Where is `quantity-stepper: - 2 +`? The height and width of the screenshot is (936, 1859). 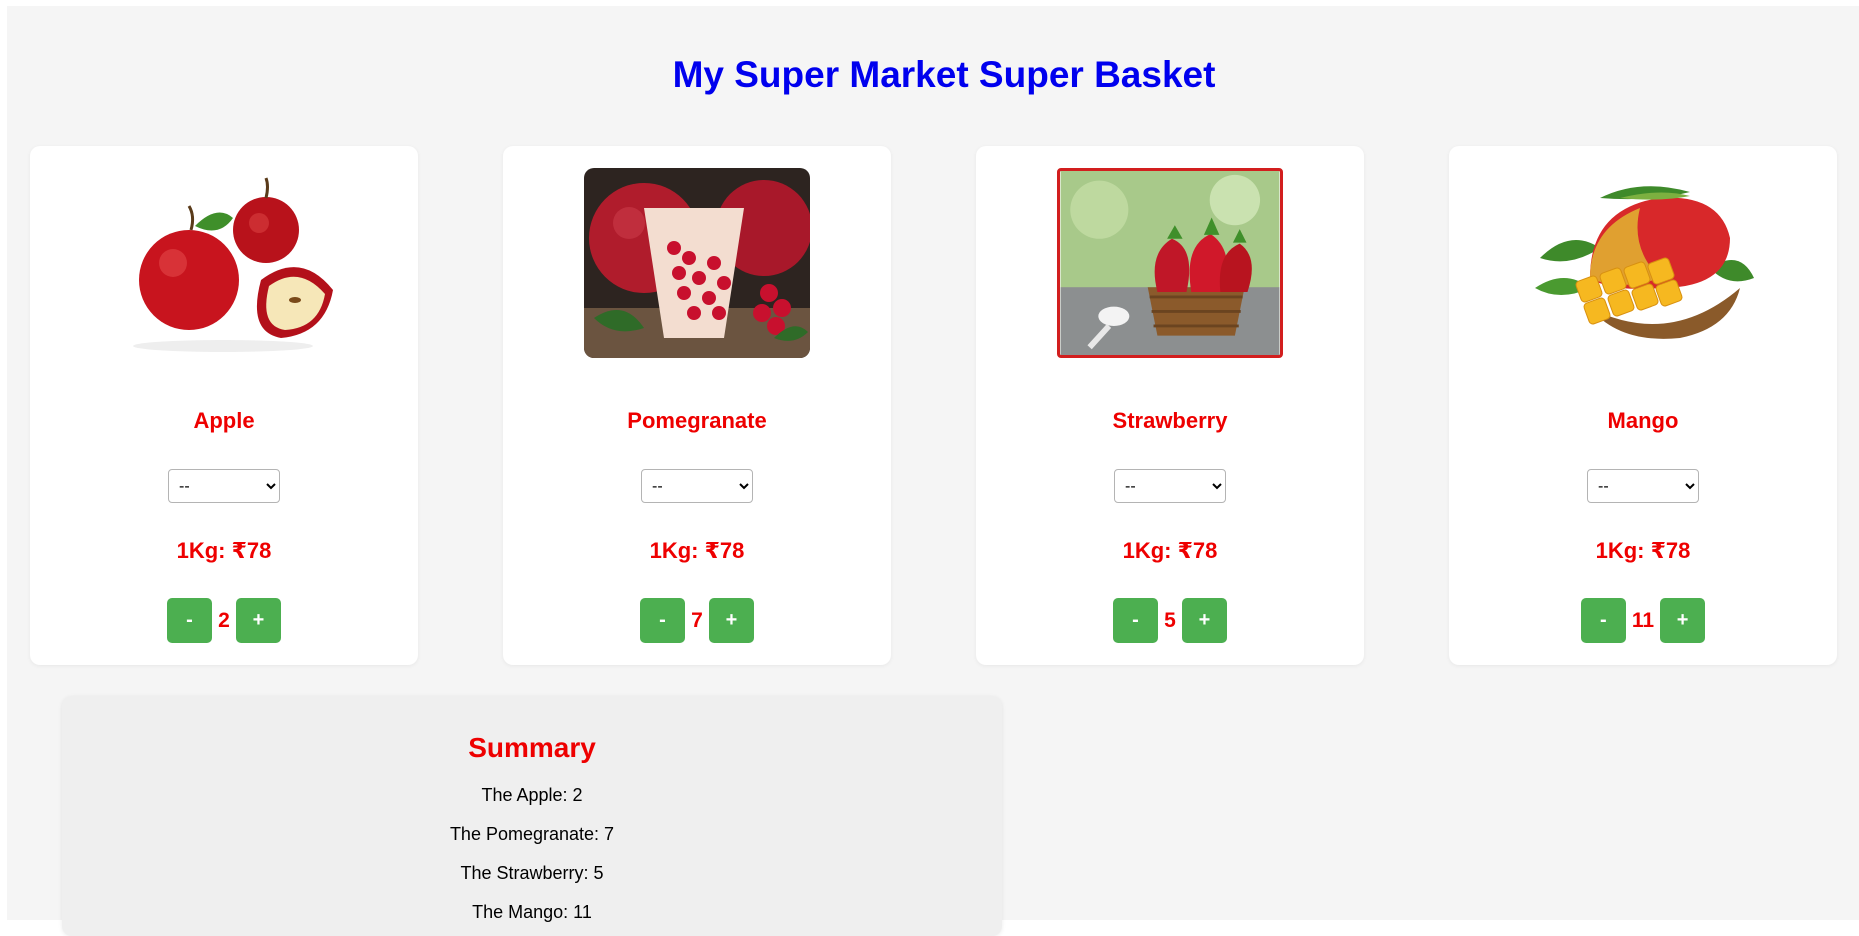
quantity-stepper: - 2 + is located at coordinates (224, 620).